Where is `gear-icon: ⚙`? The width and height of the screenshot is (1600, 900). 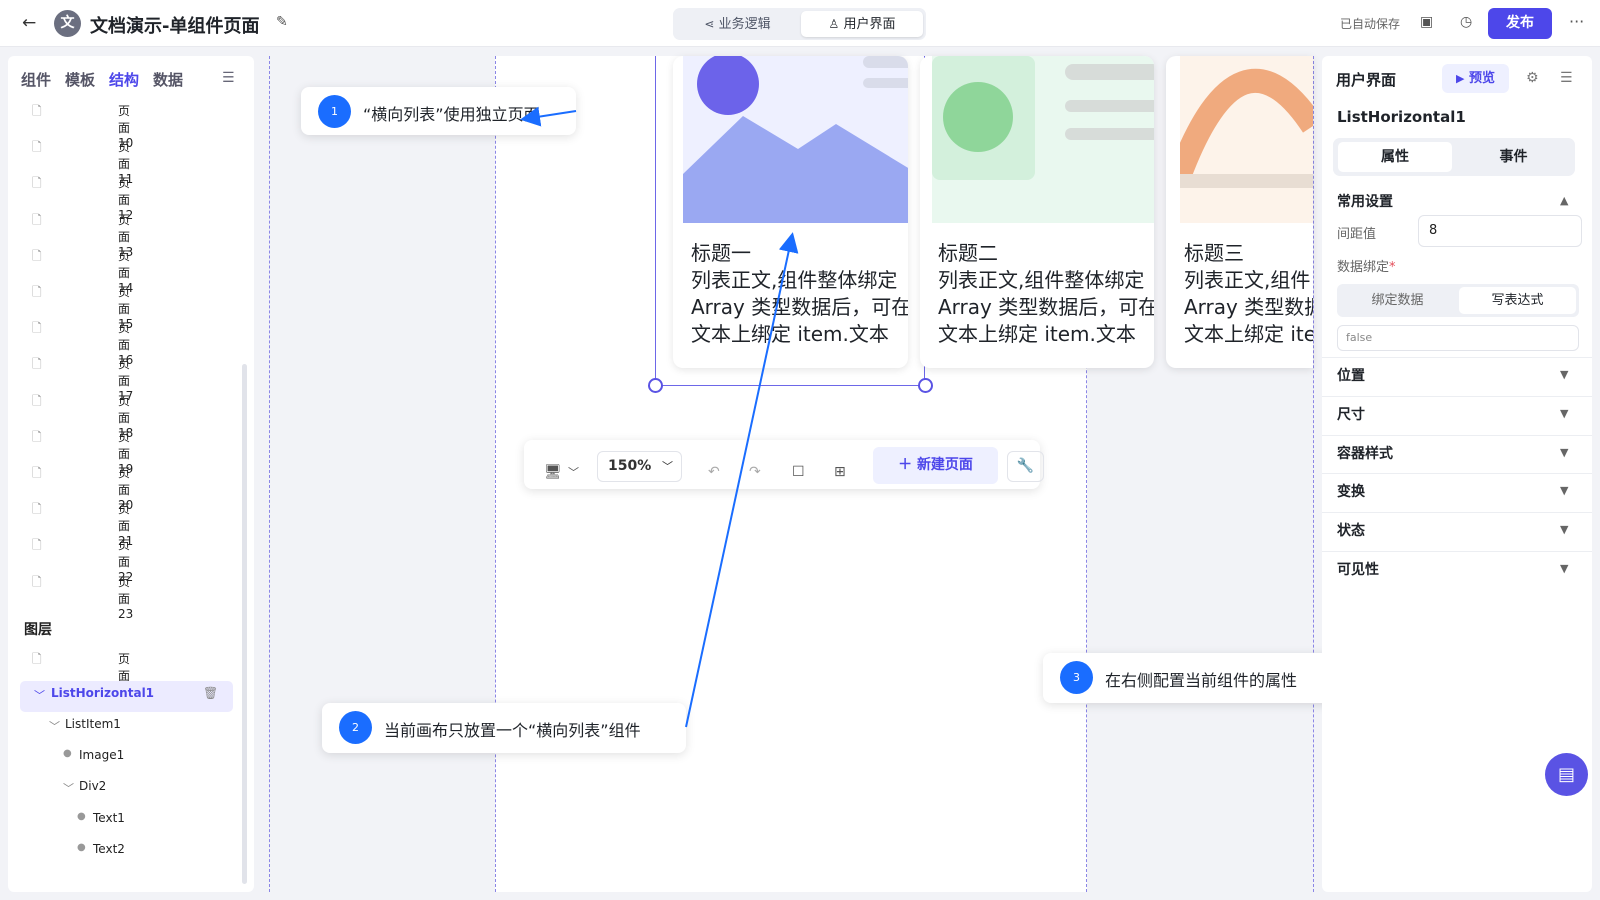
gear-icon: ⚙ is located at coordinates (1532, 78).